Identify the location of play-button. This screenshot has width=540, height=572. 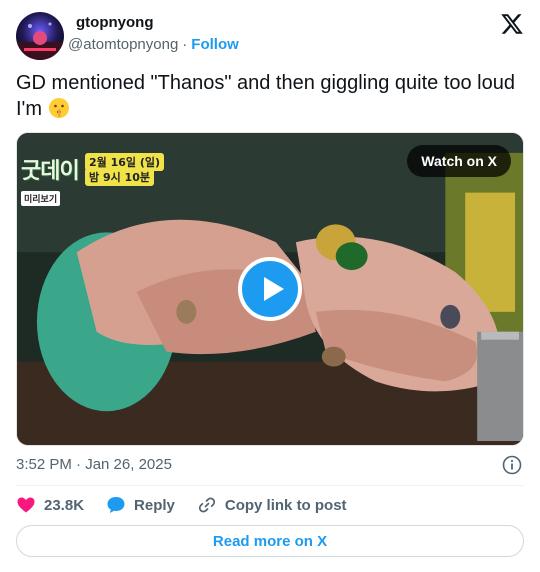
(270, 289).